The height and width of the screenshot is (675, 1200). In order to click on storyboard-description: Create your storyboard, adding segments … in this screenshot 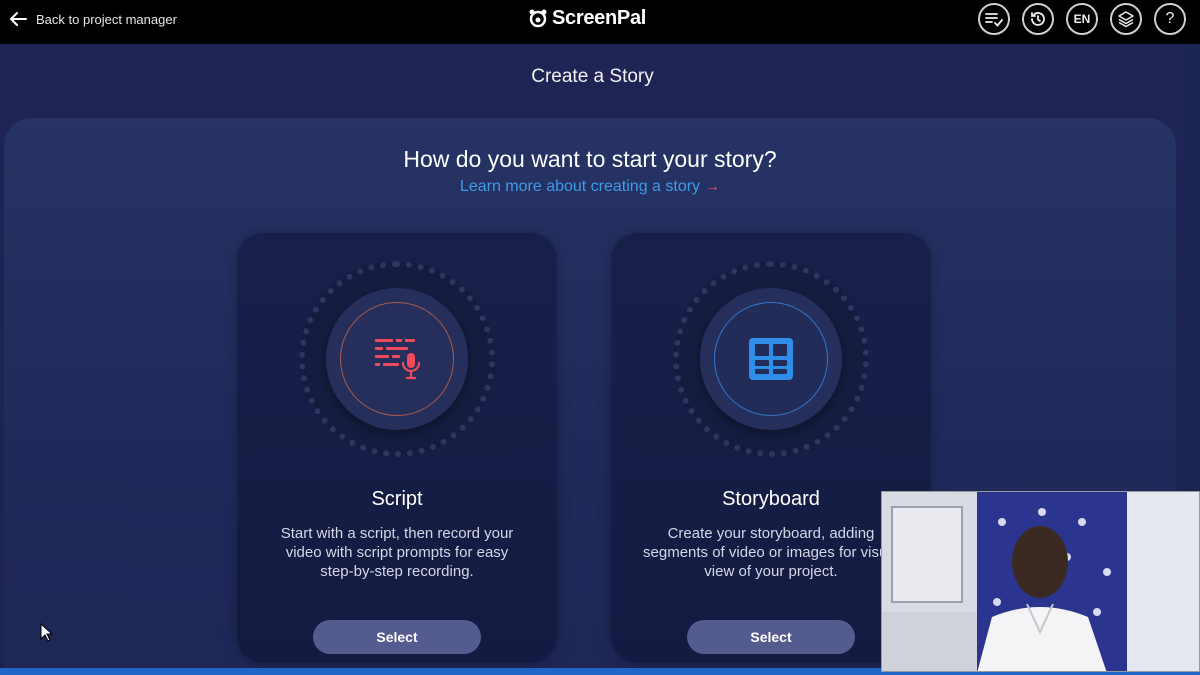, I will do `click(771, 552)`.